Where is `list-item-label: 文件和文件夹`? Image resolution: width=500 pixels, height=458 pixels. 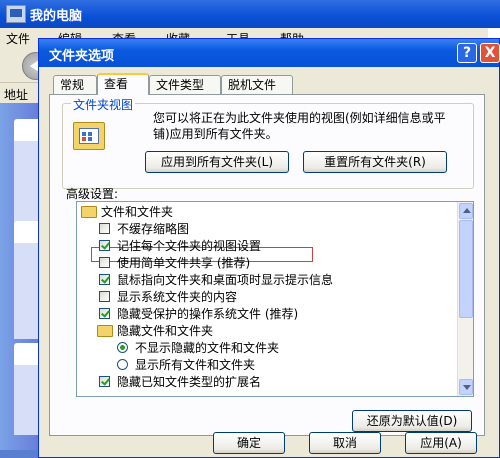 list-item-label: 文件和文件夹 is located at coordinates (137, 212).